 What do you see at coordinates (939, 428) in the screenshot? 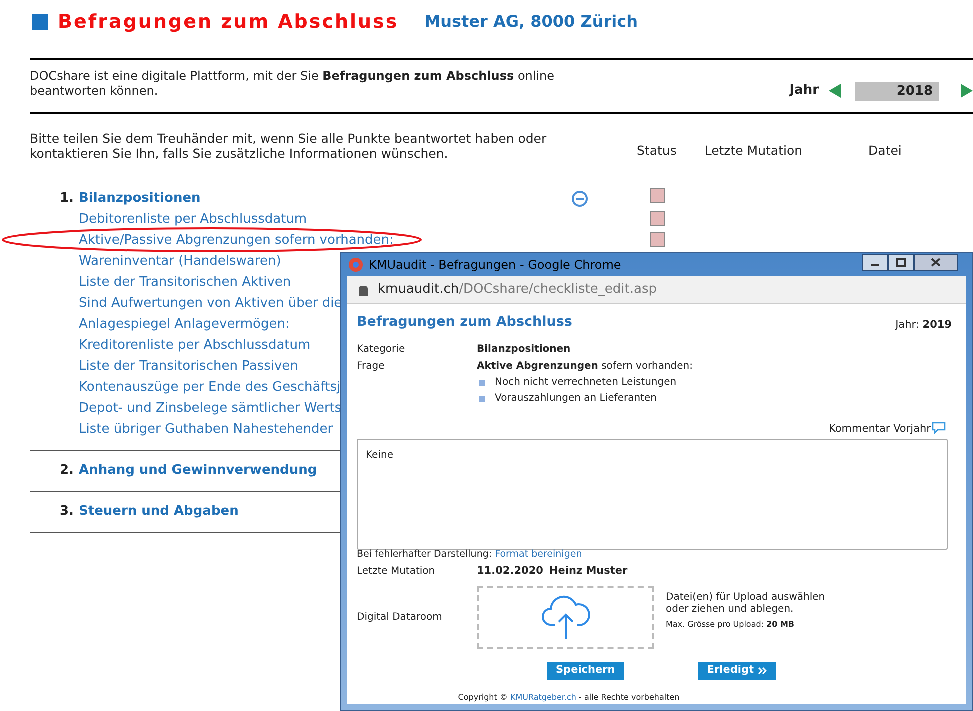
I see `speech-bubble-icon` at bounding box center [939, 428].